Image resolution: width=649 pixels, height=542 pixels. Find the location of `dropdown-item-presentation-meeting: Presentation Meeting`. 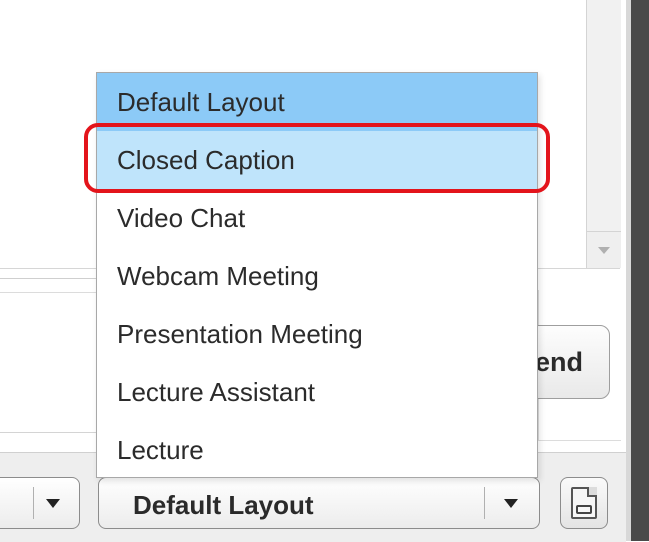

dropdown-item-presentation-meeting: Presentation Meeting is located at coordinates (317, 334).